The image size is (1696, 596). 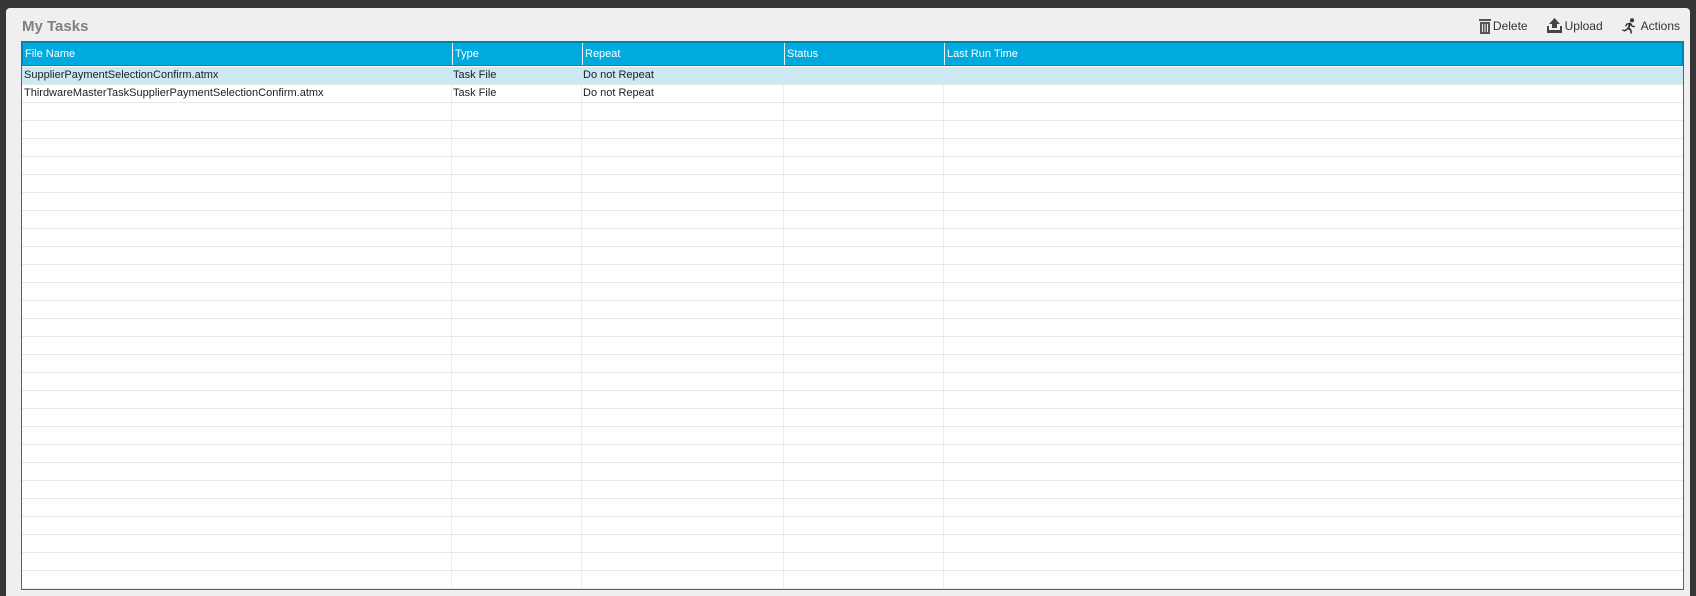 I want to click on trash-icon, so click(x=1485, y=26).